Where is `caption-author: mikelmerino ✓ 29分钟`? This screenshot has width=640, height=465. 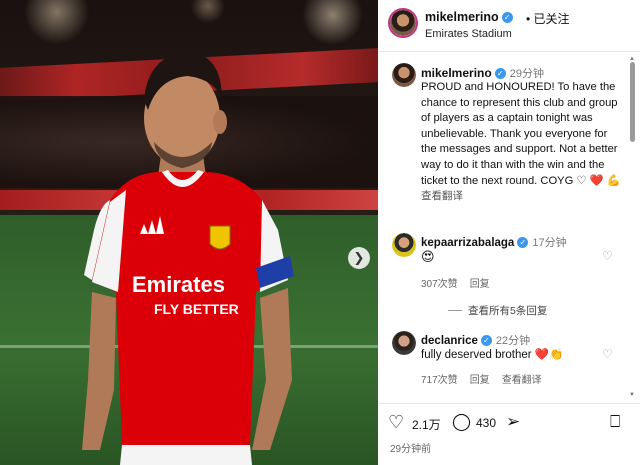
caption-author: mikelmerino ✓ 29分钟 is located at coordinates (482, 73).